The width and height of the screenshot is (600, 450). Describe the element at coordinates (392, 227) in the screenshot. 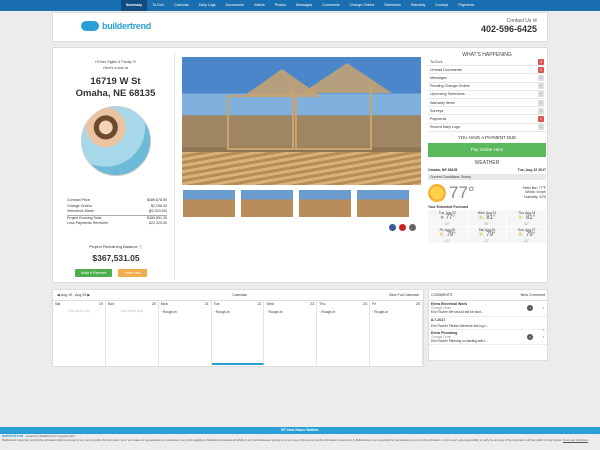

I see `facebook-icon` at that location.